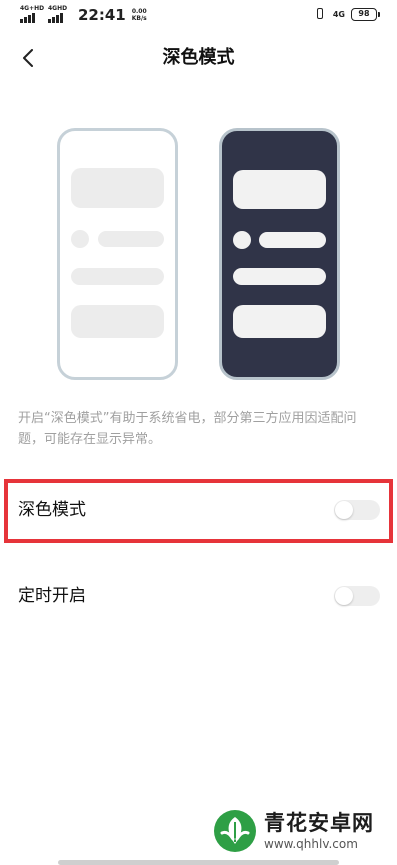 This screenshot has height=865, width=397. What do you see at coordinates (117, 254) in the screenshot?
I see `light-mode-preview` at bounding box center [117, 254].